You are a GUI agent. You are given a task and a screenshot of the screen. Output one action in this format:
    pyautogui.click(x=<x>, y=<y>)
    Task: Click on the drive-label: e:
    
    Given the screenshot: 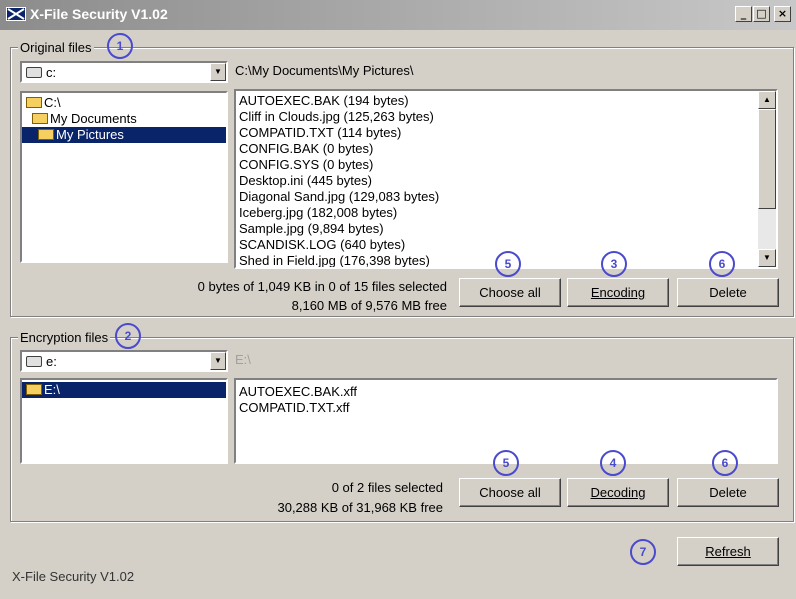 What is the action you would take?
    pyautogui.click(x=51, y=361)
    